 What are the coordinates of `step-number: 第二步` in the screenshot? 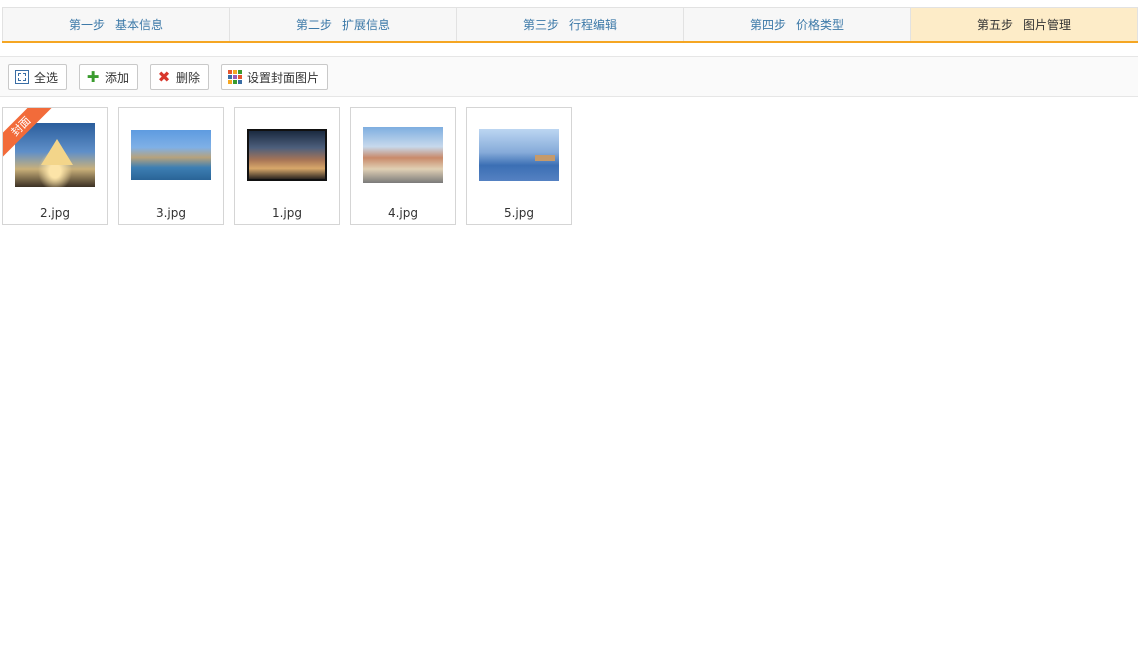 It's located at (313, 25).